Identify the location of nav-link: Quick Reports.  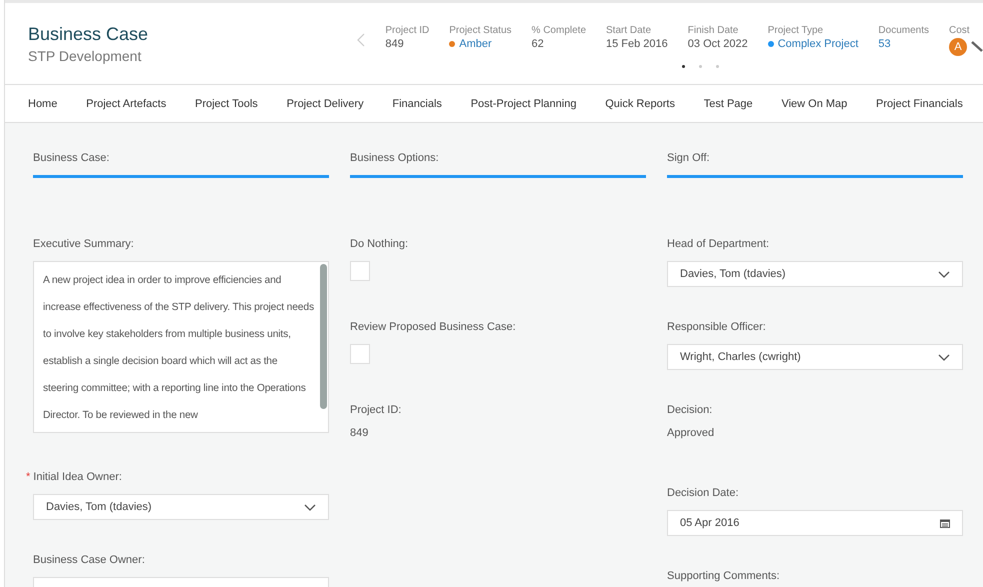
(640, 104).